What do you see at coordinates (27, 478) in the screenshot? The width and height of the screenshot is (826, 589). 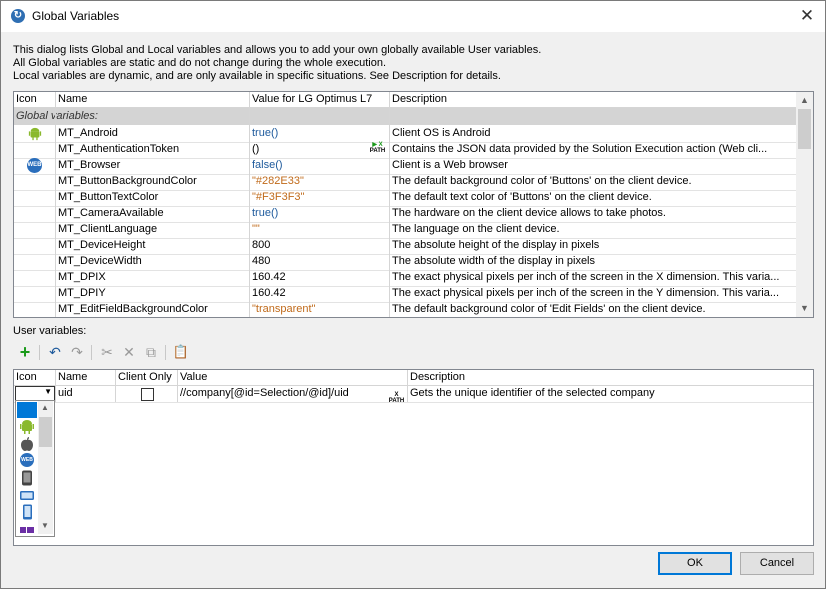 I see `phone-icon` at bounding box center [27, 478].